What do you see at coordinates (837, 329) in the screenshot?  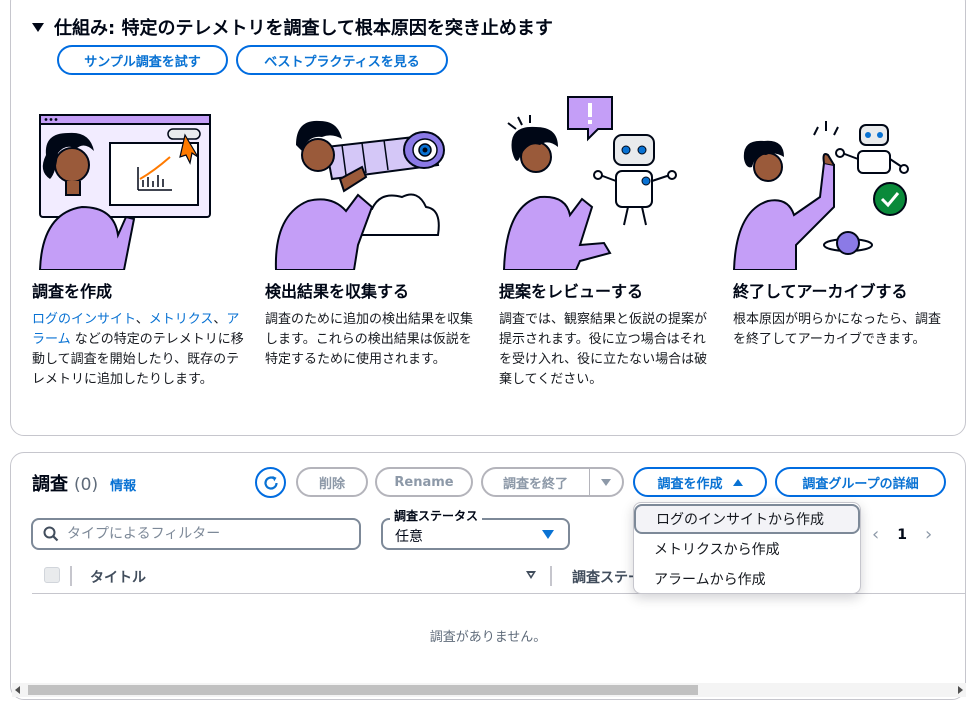 I see `step-close-desc: 根本原因が明らかになったら、調査を終了してアーカイブできます。` at bounding box center [837, 329].